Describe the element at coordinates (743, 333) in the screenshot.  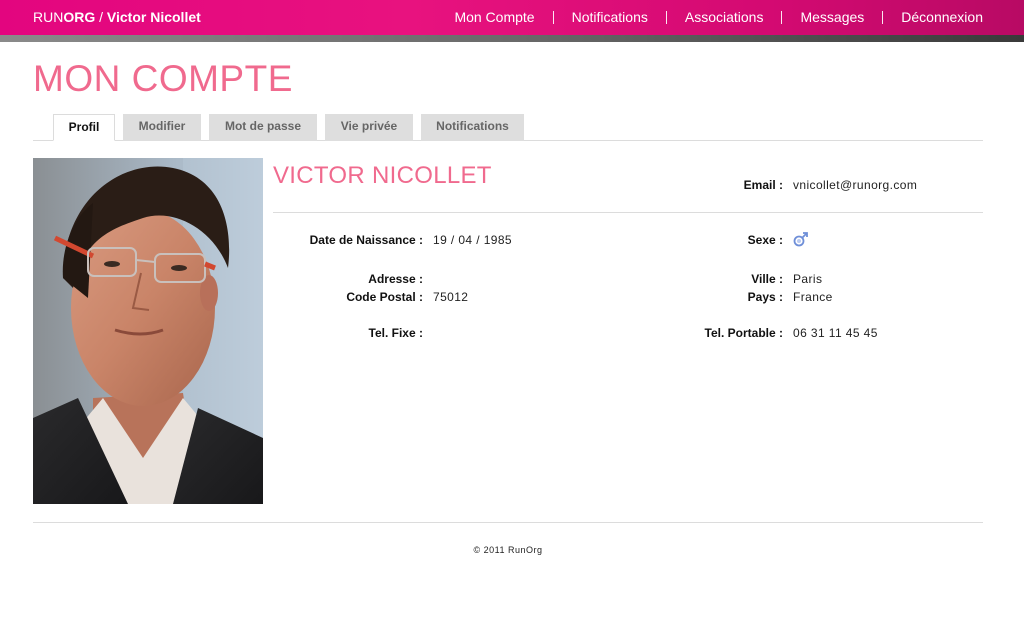
I see `mobile-label: Tel. Portable :` at that location.